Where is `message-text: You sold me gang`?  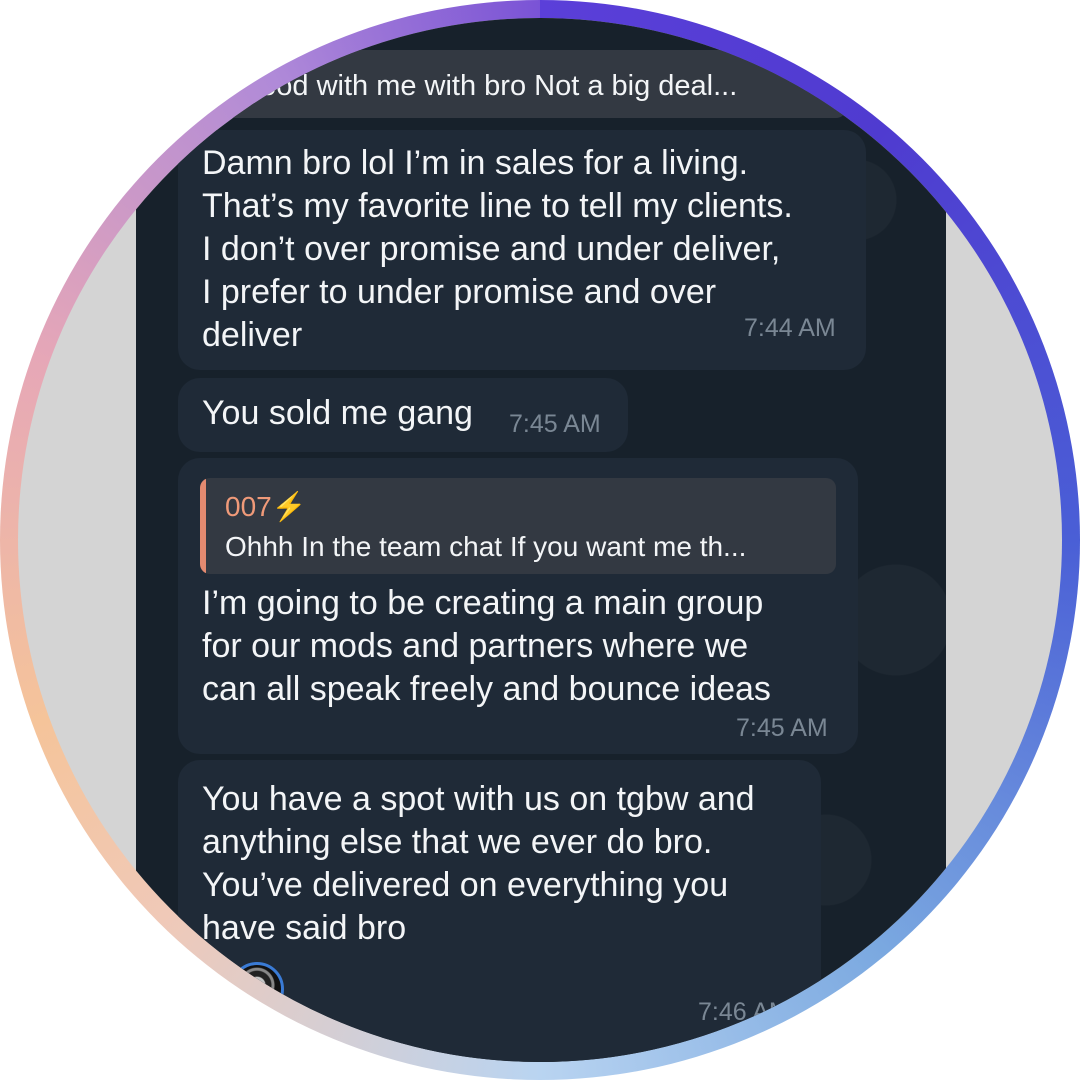 message-text: You sold me gang is located at coordinates (337, 413).